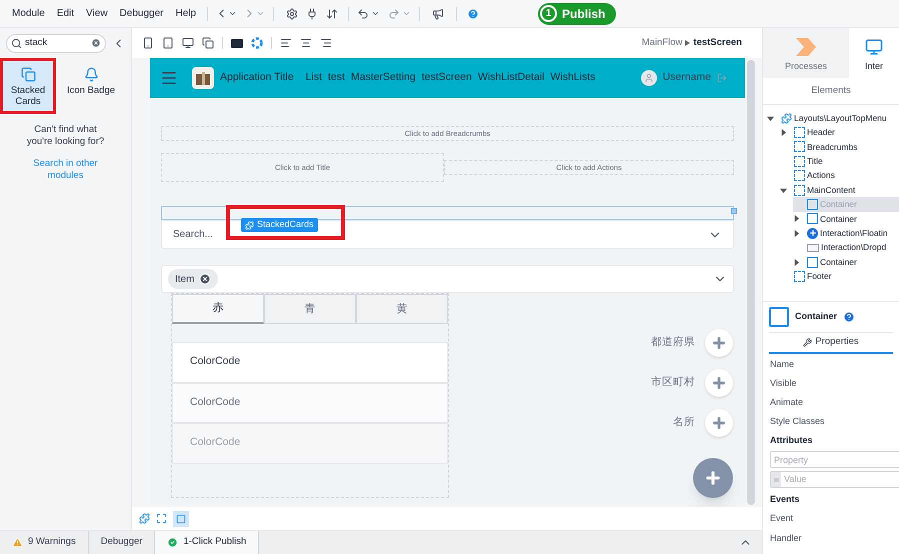  Describe the element at coordinates (257, 43) in the screenshot. I see `color-ring-icon` at that location.